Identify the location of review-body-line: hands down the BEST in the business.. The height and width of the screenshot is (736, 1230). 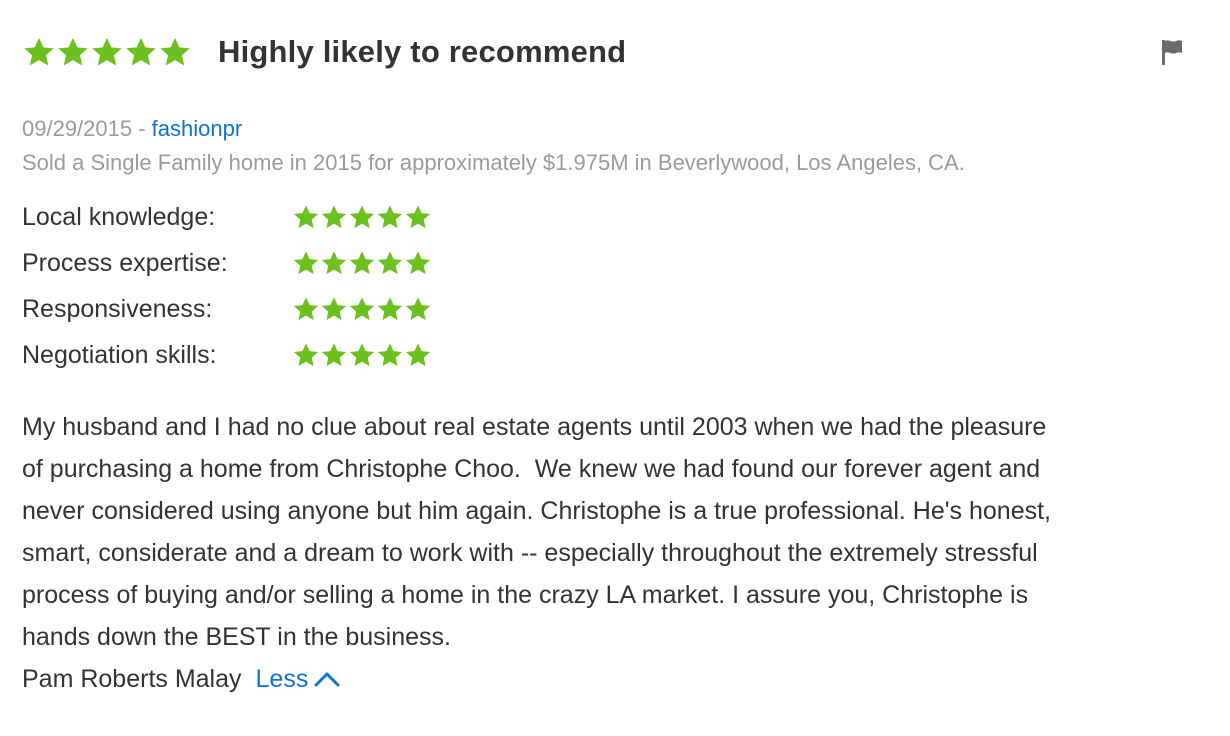
(236, 637).